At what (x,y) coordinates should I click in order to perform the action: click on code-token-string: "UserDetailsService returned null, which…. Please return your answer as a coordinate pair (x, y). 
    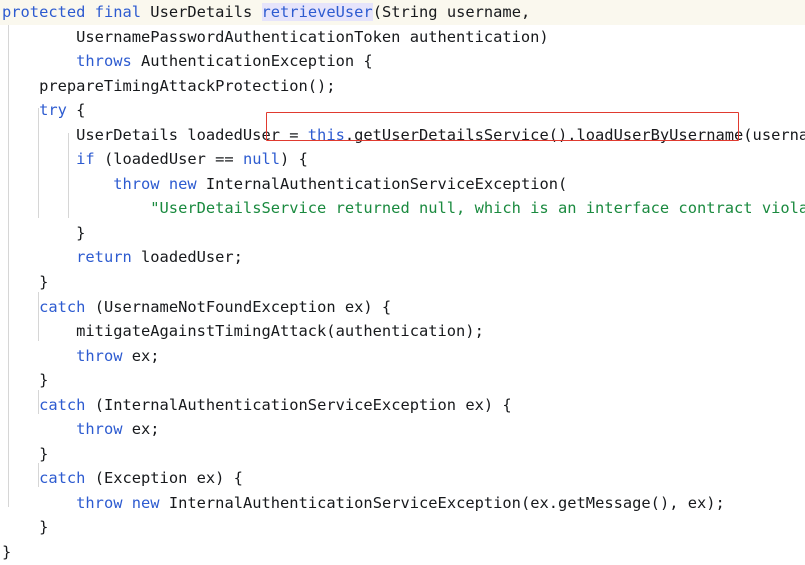
    Looking at the image, I should click on (477, 208).